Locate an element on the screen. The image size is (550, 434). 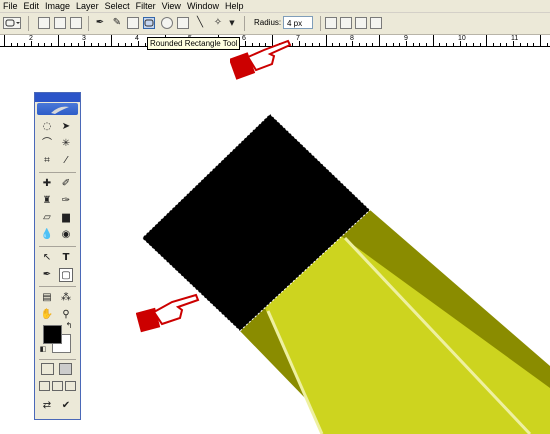
screen-mode-standard-icon is located at coordinates (44, 386).